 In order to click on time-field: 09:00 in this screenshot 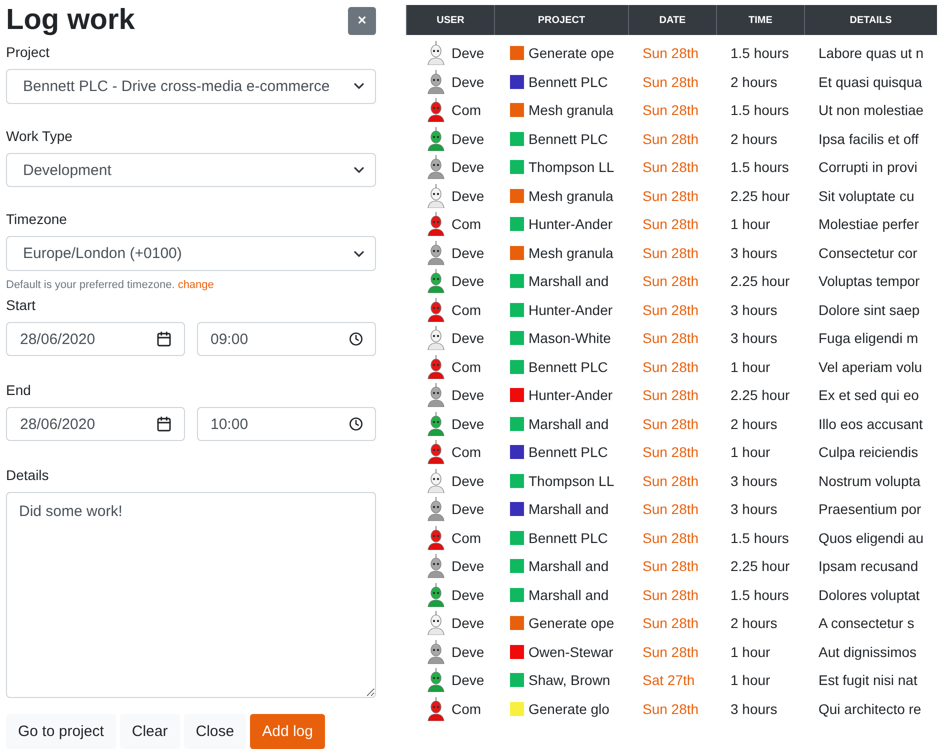, I will do `click(286, 339)`.